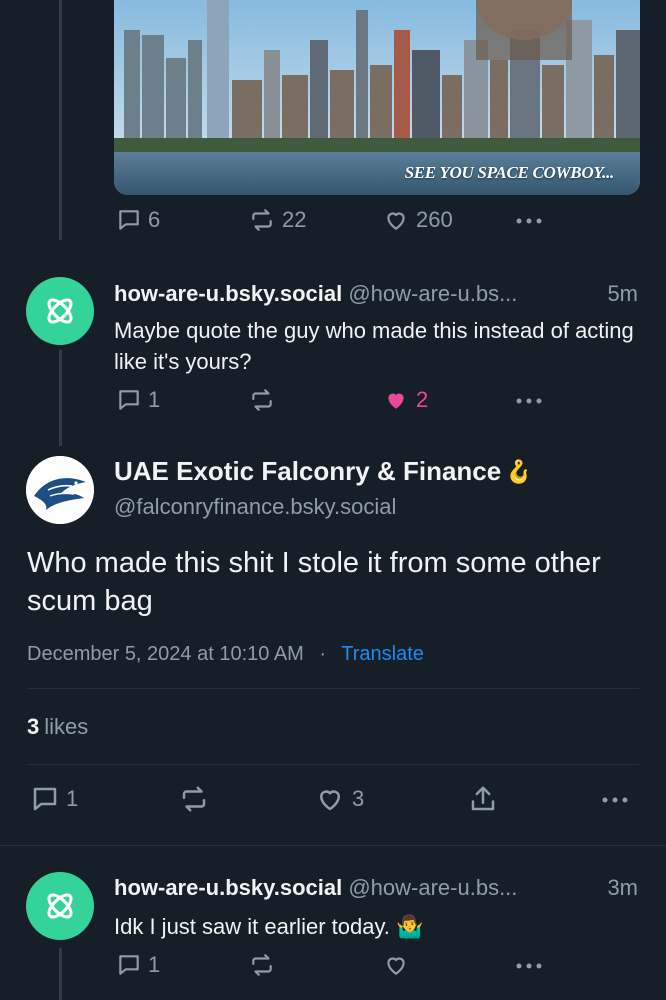  Describe the element at coordinates (33, 726) in the screenshot. I see `likes-count: 3` at that location.